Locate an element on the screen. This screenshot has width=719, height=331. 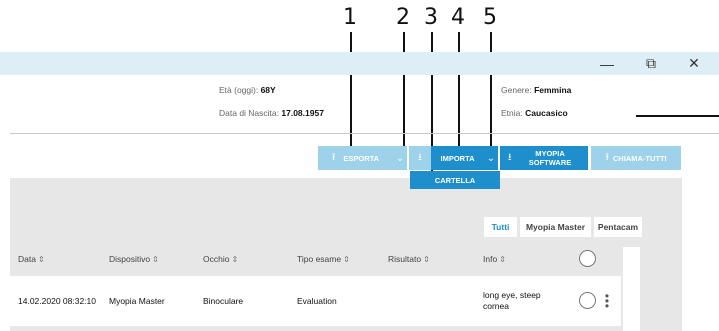
age-info: Età (oggi): 68Y is located at coordinates (247, 90).